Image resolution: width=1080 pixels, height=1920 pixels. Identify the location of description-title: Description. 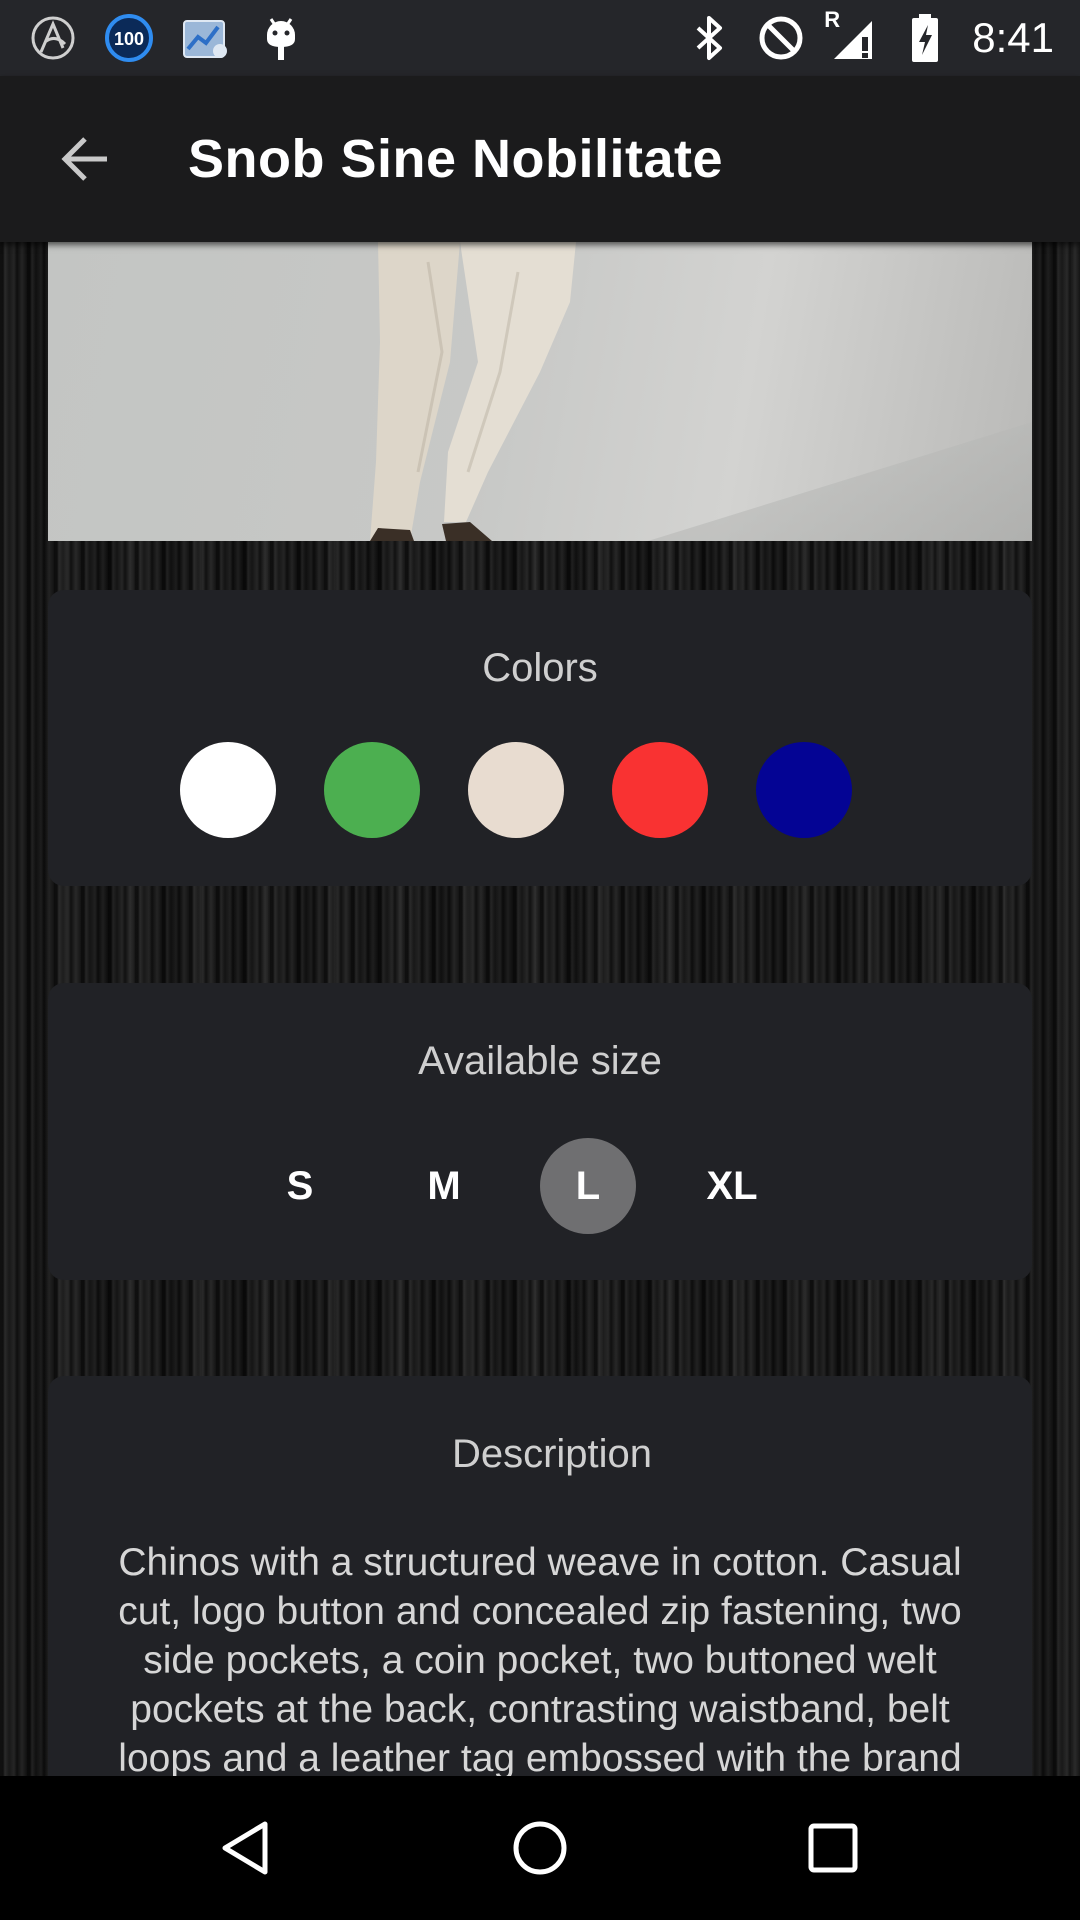
(552, 1454).